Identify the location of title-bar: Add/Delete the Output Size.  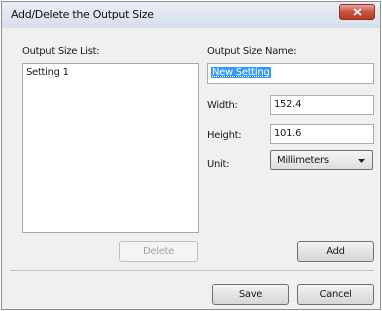
(191, 15).